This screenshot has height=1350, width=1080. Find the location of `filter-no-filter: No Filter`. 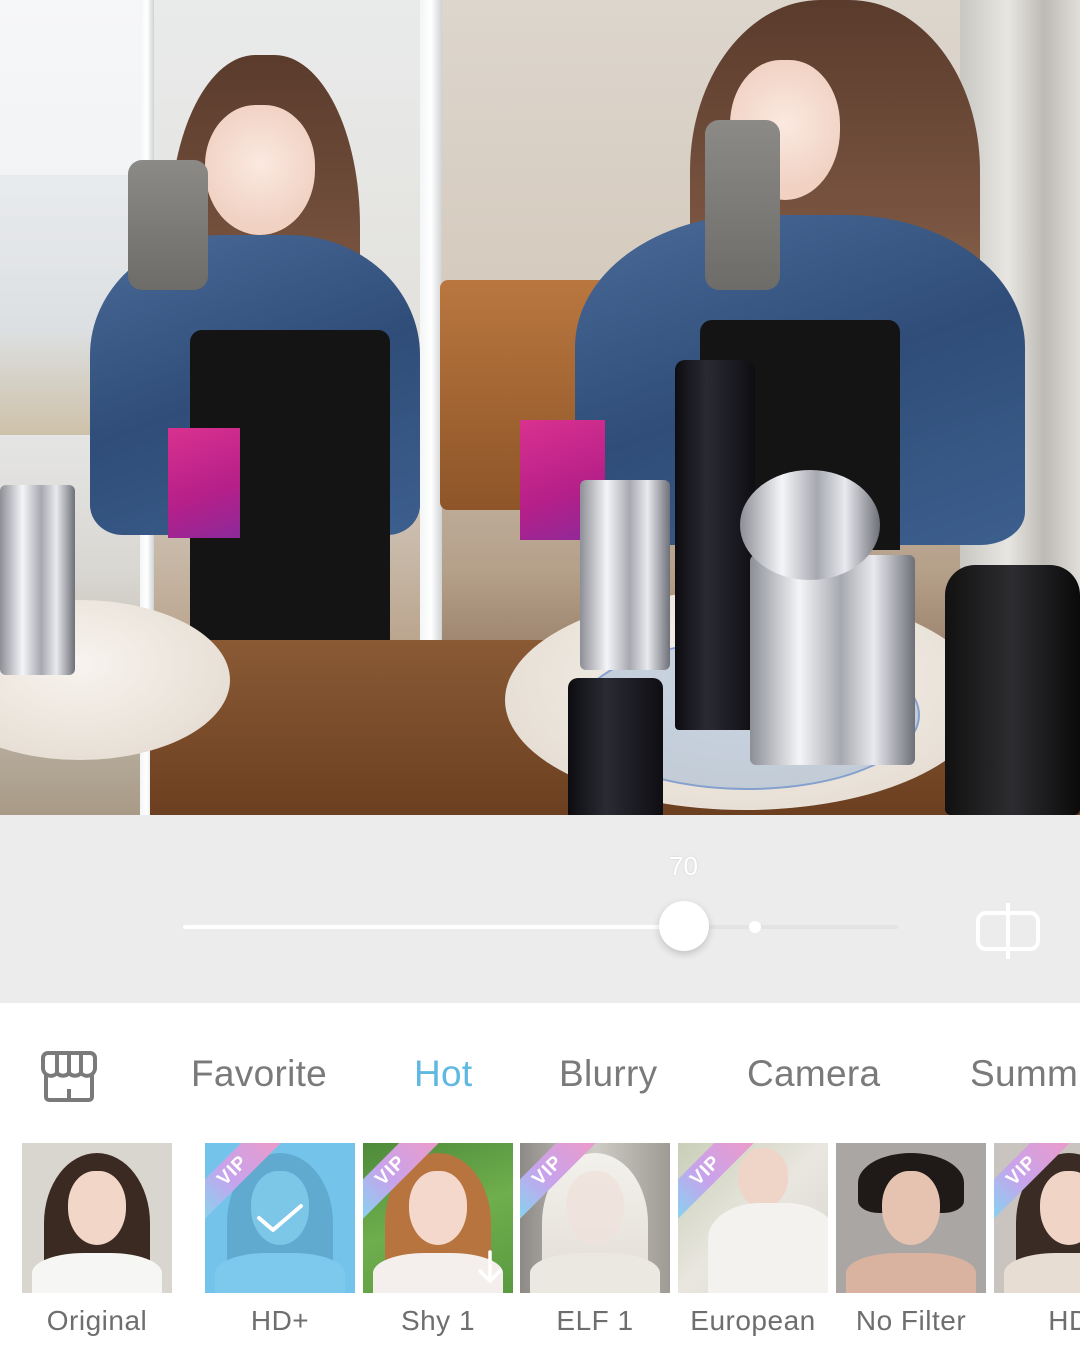

filter-no-filter: No Filter is located at coordinates (911, 1246).